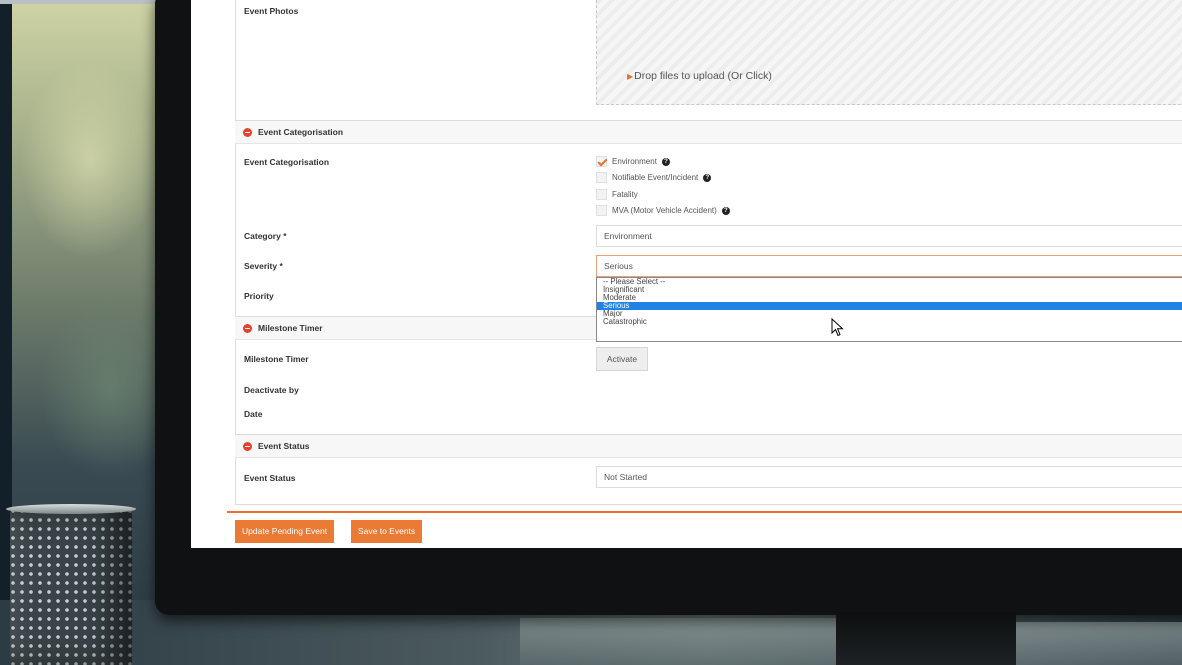 The width and height of the screenshot is (1182, 665). What do you see at coordinates (630, 76) in the screenshot?
I see `caret-right-icon: ▶` at bounding box center [630, 76].